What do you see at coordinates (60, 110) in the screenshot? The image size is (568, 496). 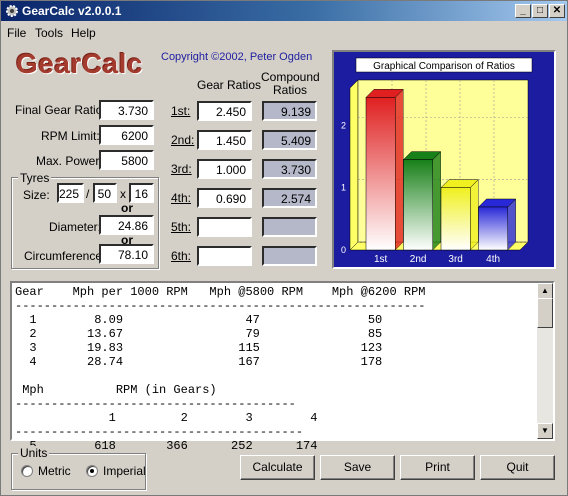 I see `final-gear-ratio-label: Final Gear Ratio:` at bounding box center [60, 110].